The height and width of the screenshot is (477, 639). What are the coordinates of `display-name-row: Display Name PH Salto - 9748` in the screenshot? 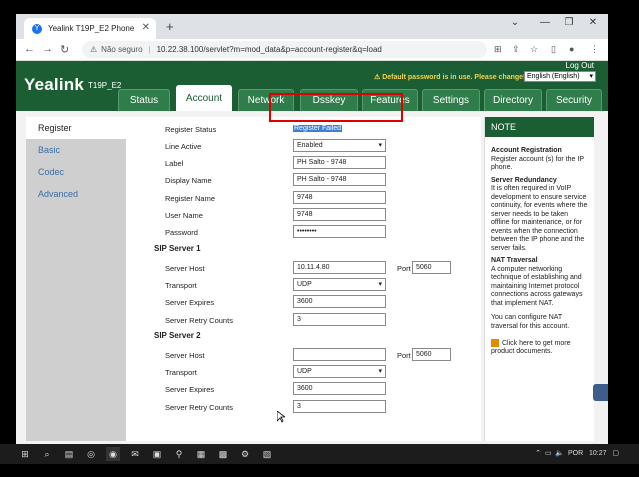 It's located at (303, 180).